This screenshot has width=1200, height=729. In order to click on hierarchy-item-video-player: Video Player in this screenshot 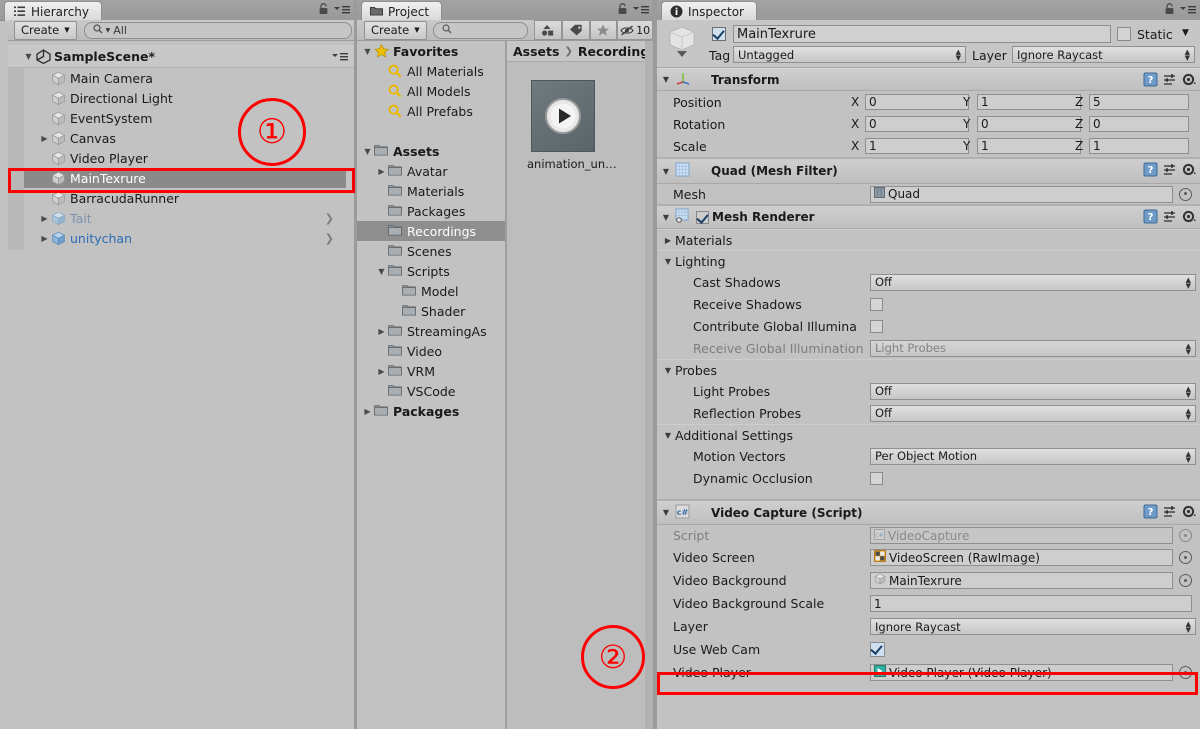, I will do `click(177, 158)`.